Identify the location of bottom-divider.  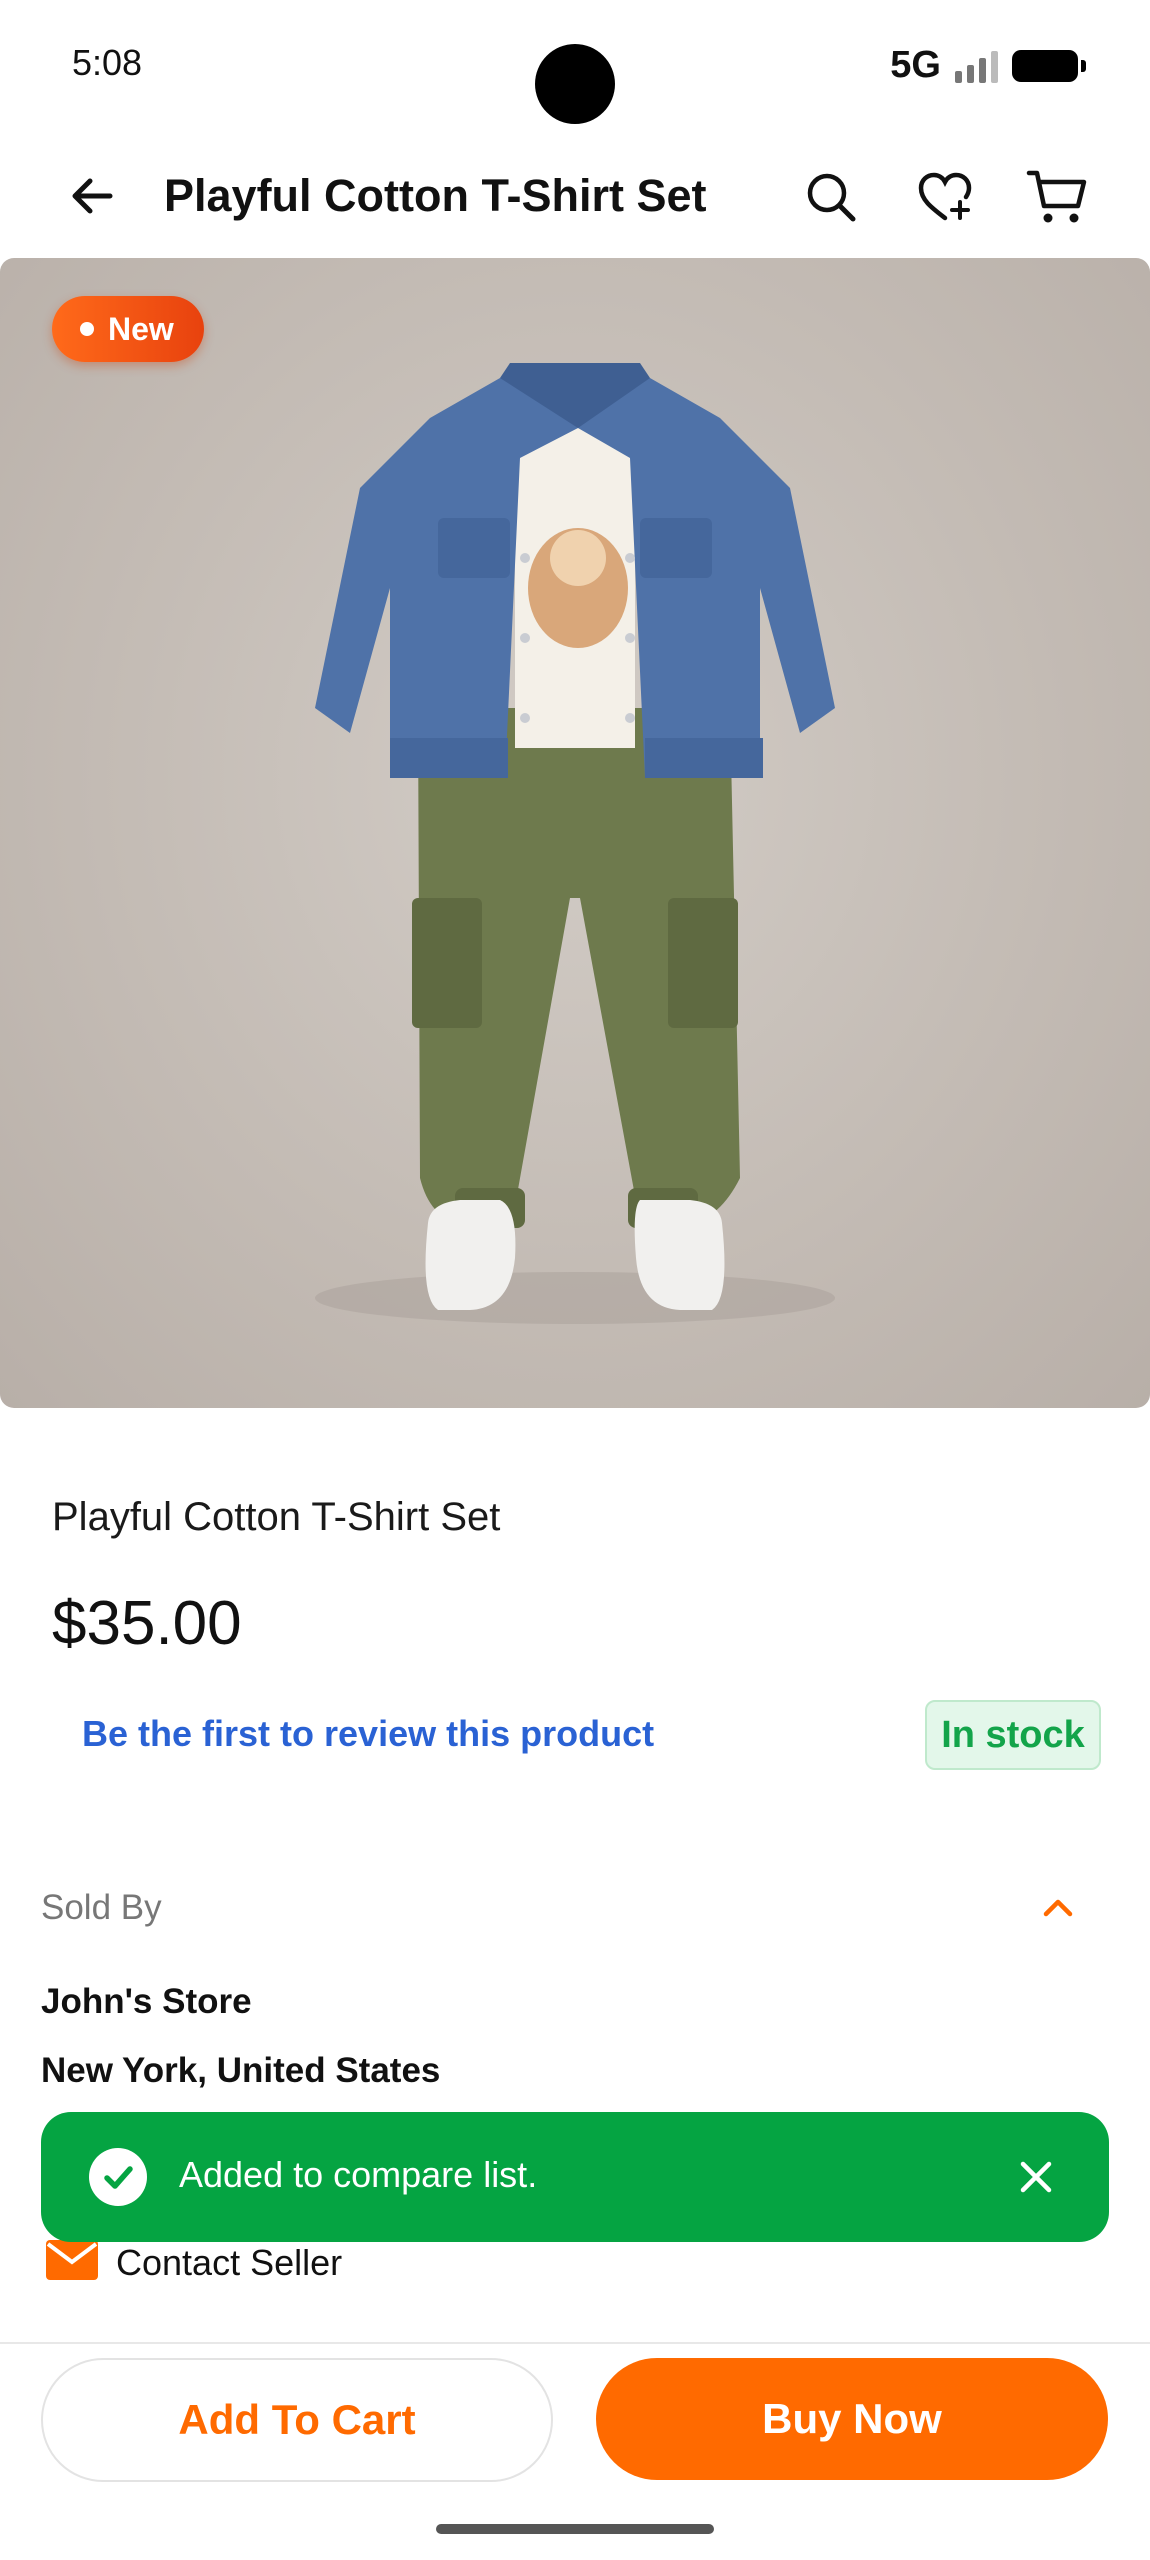
(575, 2343).